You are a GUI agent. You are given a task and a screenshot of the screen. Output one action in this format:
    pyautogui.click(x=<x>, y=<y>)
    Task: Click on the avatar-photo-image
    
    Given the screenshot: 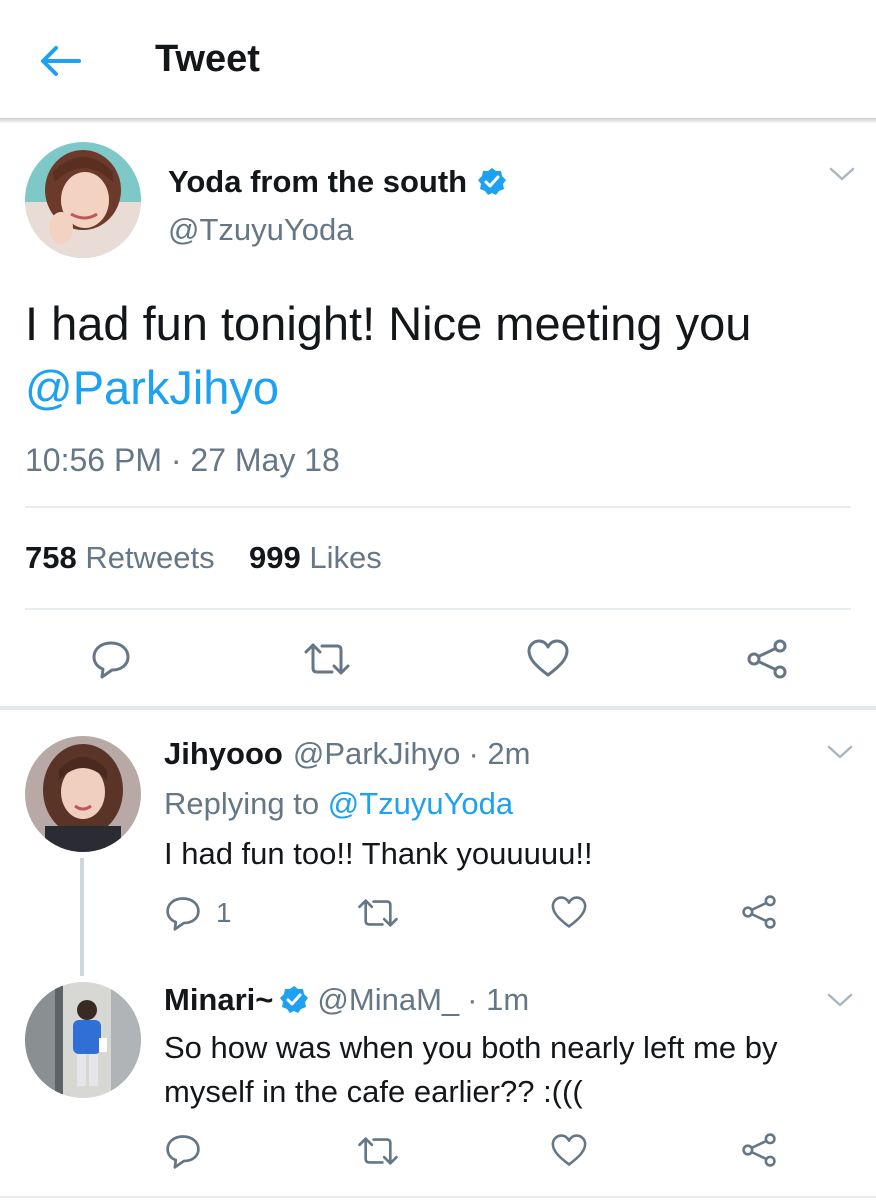 What is the action you would take?
    pyautogui.click(x=83, y=1040)
    